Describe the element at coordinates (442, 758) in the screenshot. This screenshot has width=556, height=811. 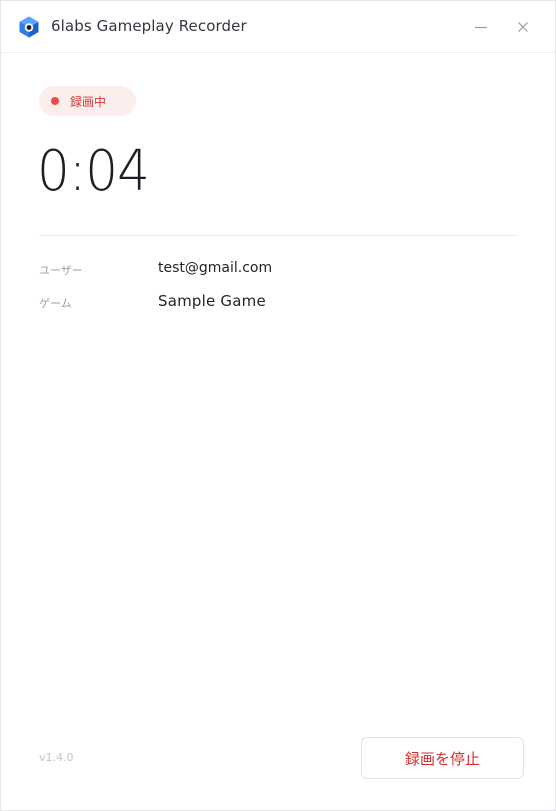
I see `stop-recording-button: 録画を停止` at that location.